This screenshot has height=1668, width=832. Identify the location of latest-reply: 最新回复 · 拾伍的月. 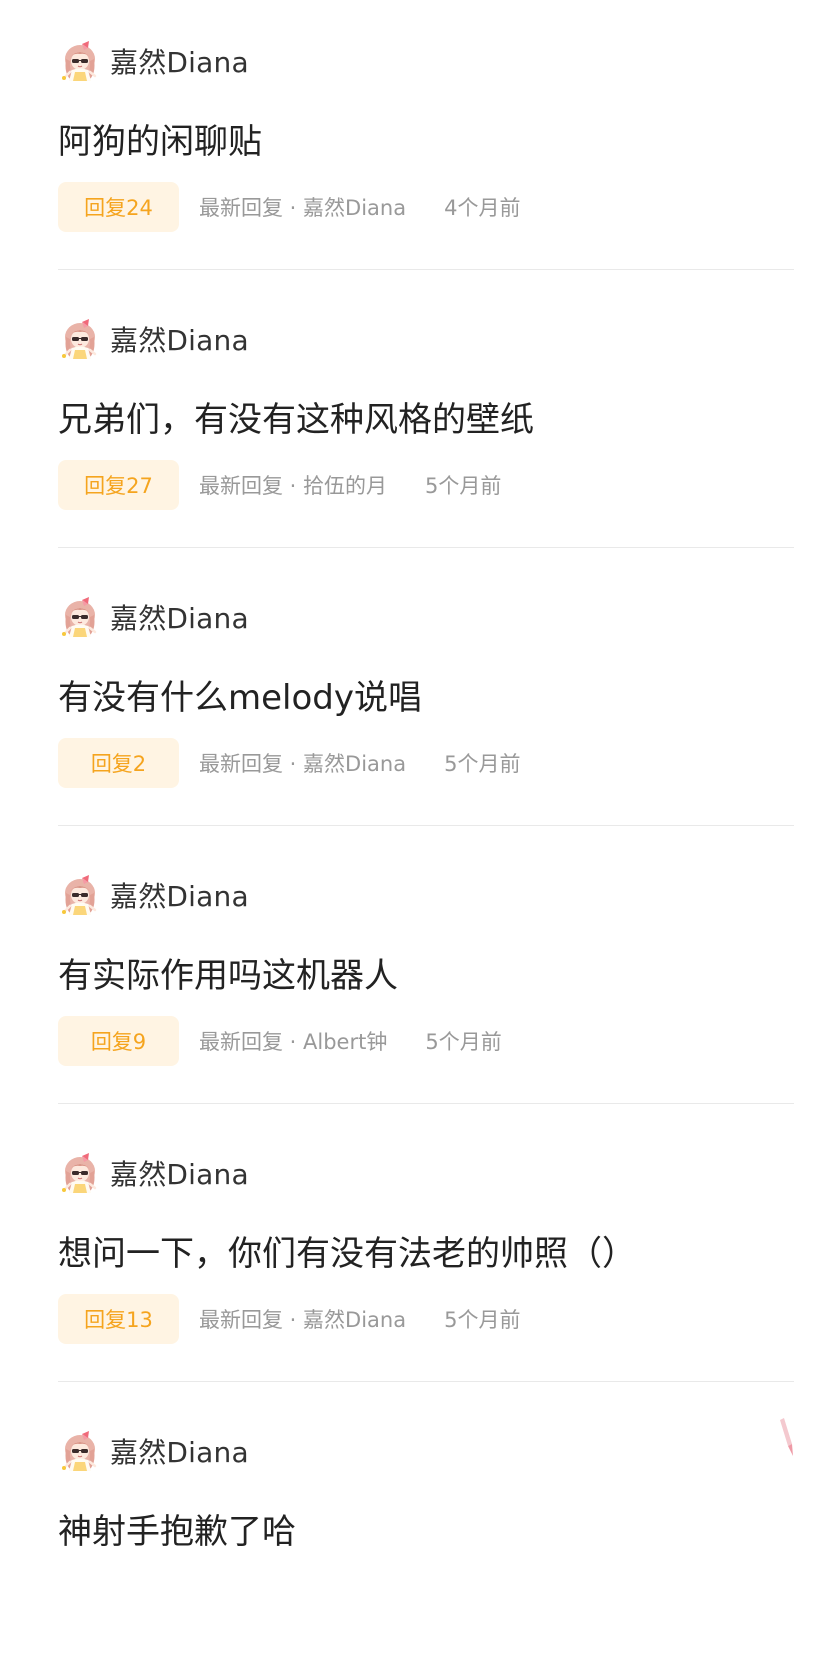
(293, 486).